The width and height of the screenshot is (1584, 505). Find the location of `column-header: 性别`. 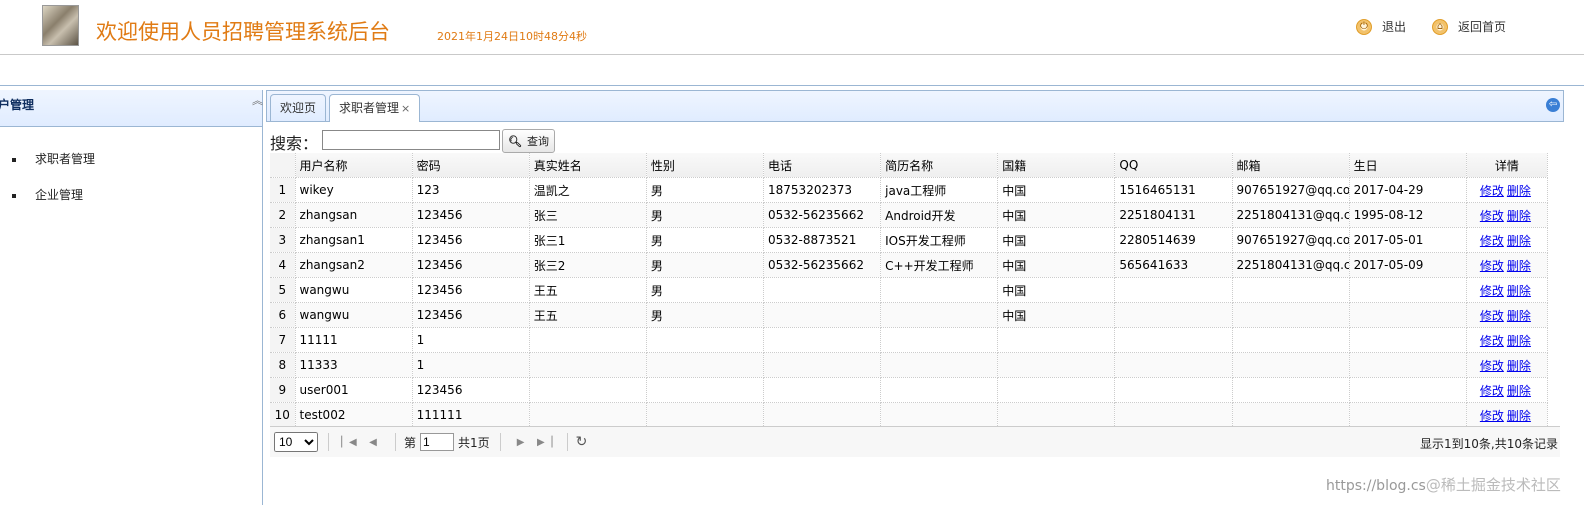

column-header: 性别 is located at coordinates (705, 165).